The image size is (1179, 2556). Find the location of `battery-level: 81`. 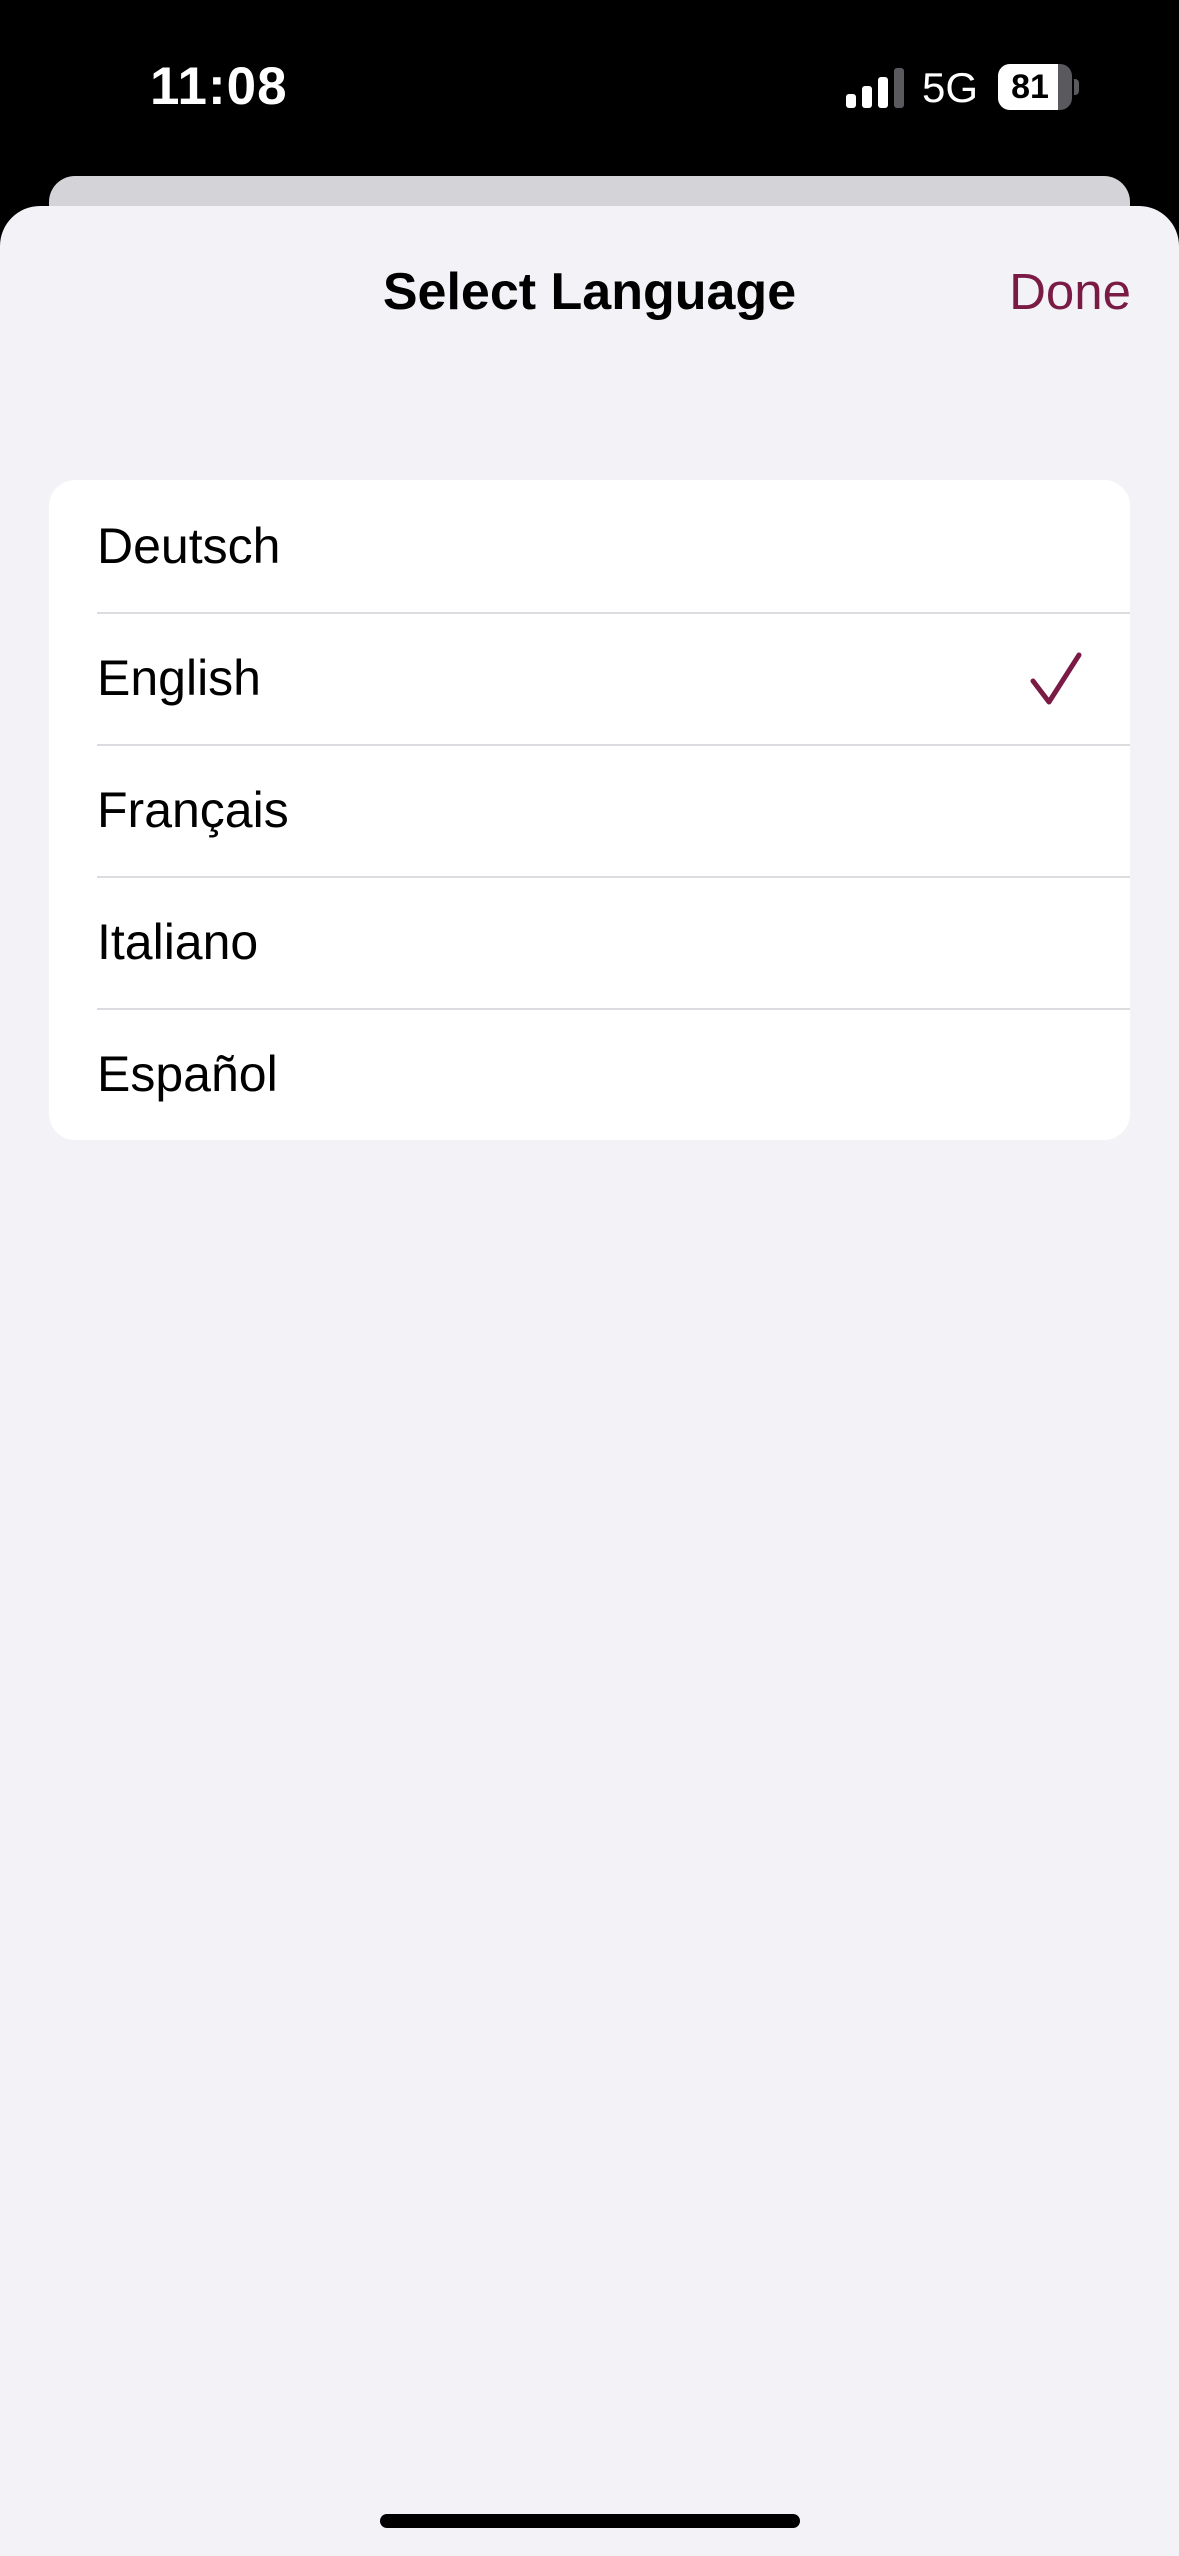

battery-level: 81 is located at coordinates (1030, 87).